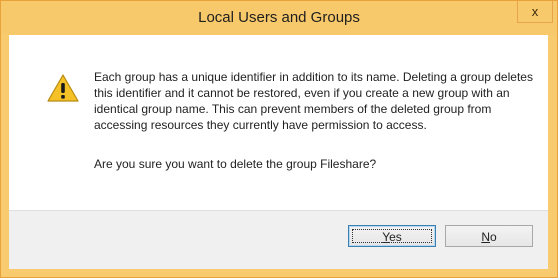 The height and width of the screenshot is (278, 558). I want to click on title-bar: Local Users and Groups x, so click(279, 18).